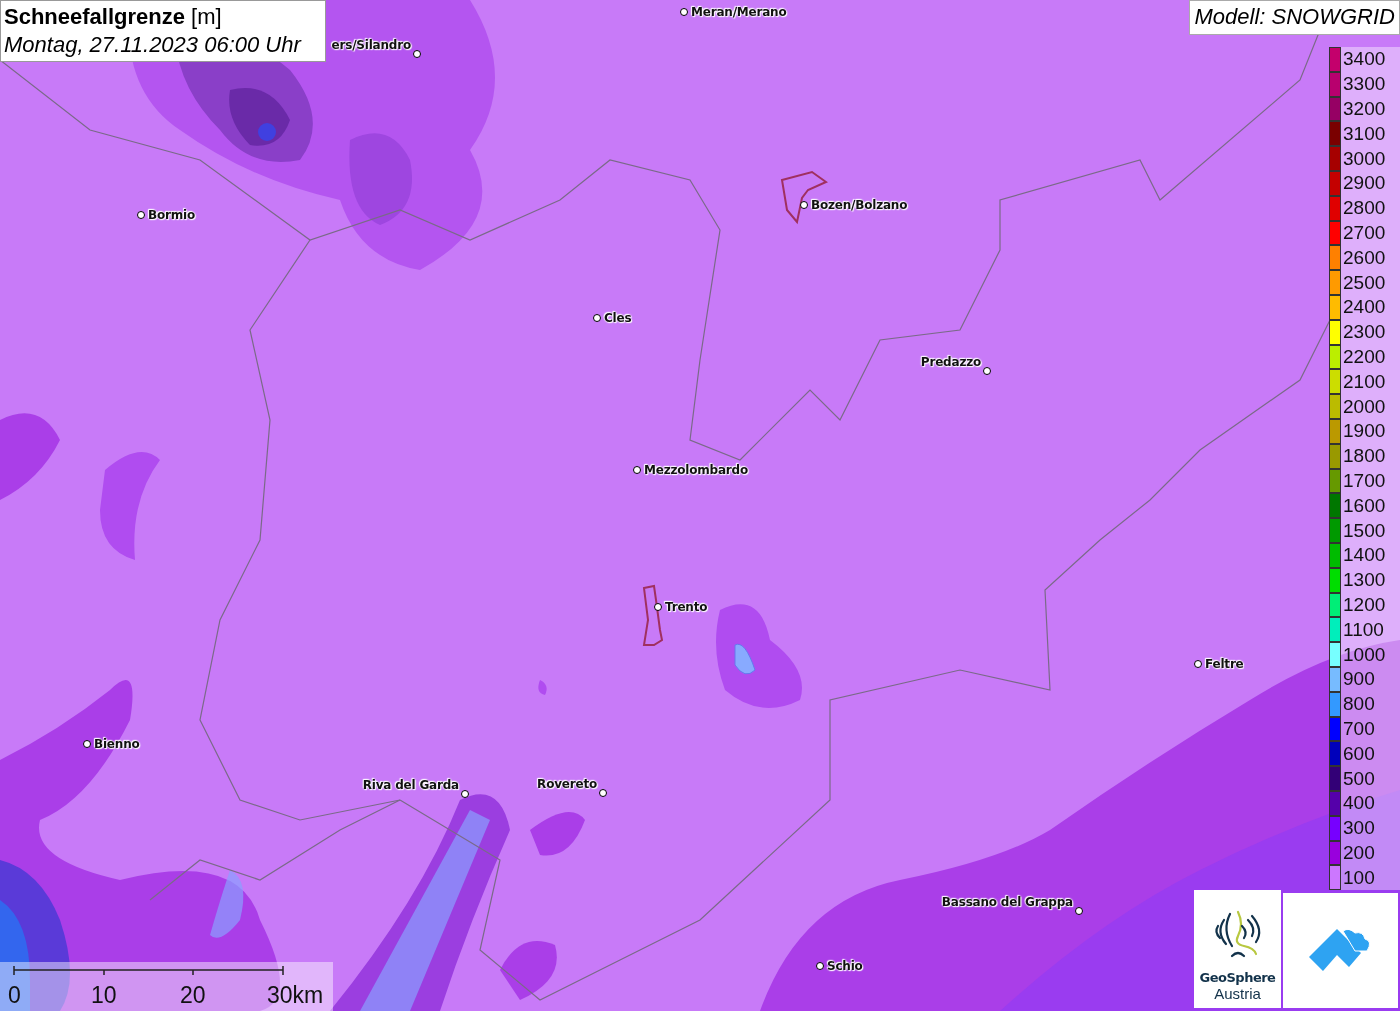  Describe the element at coordinates (1358, 877) in the screenshot. I see `legend-label: 100` at that location.